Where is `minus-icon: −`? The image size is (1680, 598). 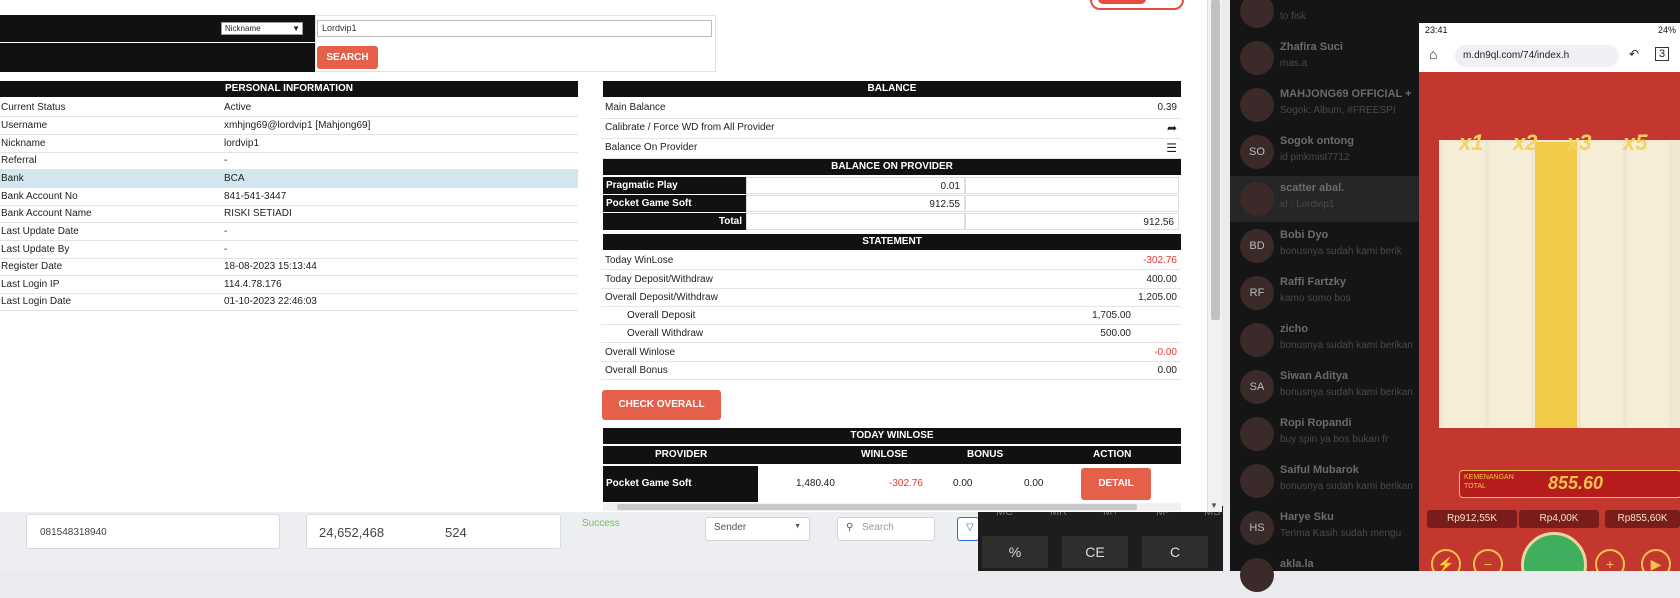 minus-icon: − is located at coordinates (1488, 560).